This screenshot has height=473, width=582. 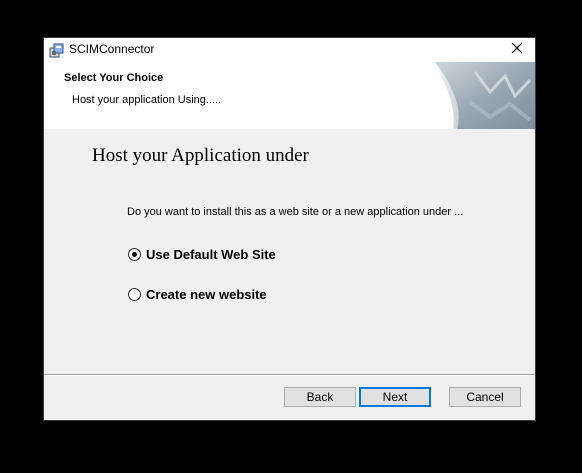 What do you see at coordinates (134, 294) in the screenshot?
I see `radio-create-new-website` at bounding box center [134, 294].